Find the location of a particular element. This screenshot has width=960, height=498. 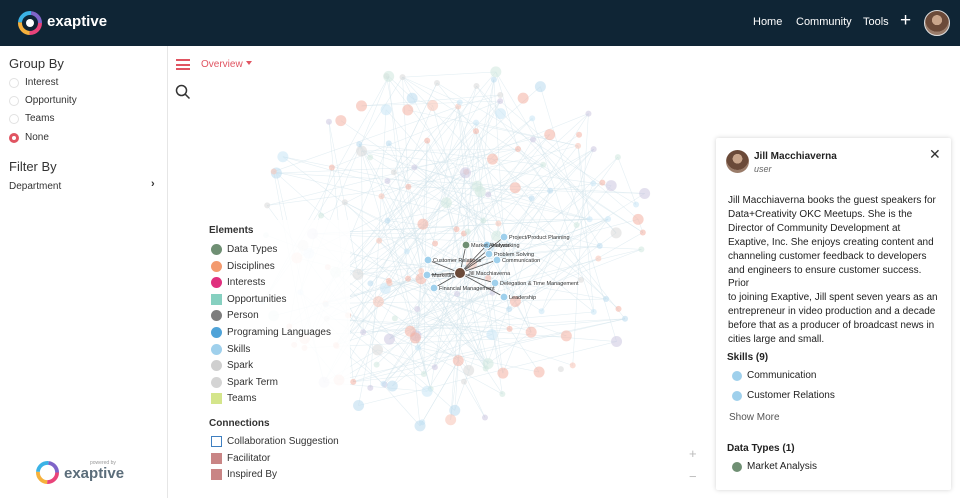

close-icon: ✕ is located at coordinates (935, 154).